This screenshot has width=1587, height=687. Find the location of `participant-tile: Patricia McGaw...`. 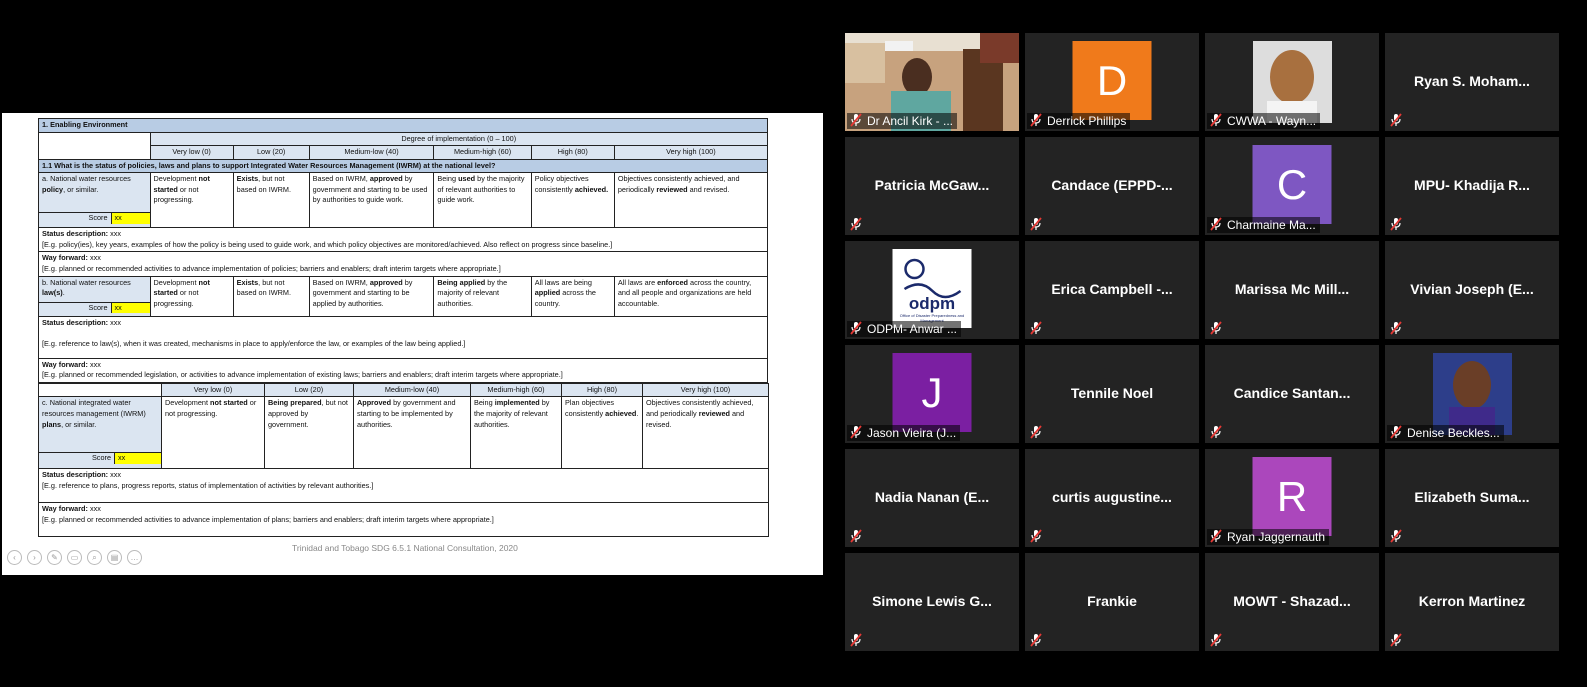

participant-tile: Patricia McGaw... is located at coordinates (932, 186).